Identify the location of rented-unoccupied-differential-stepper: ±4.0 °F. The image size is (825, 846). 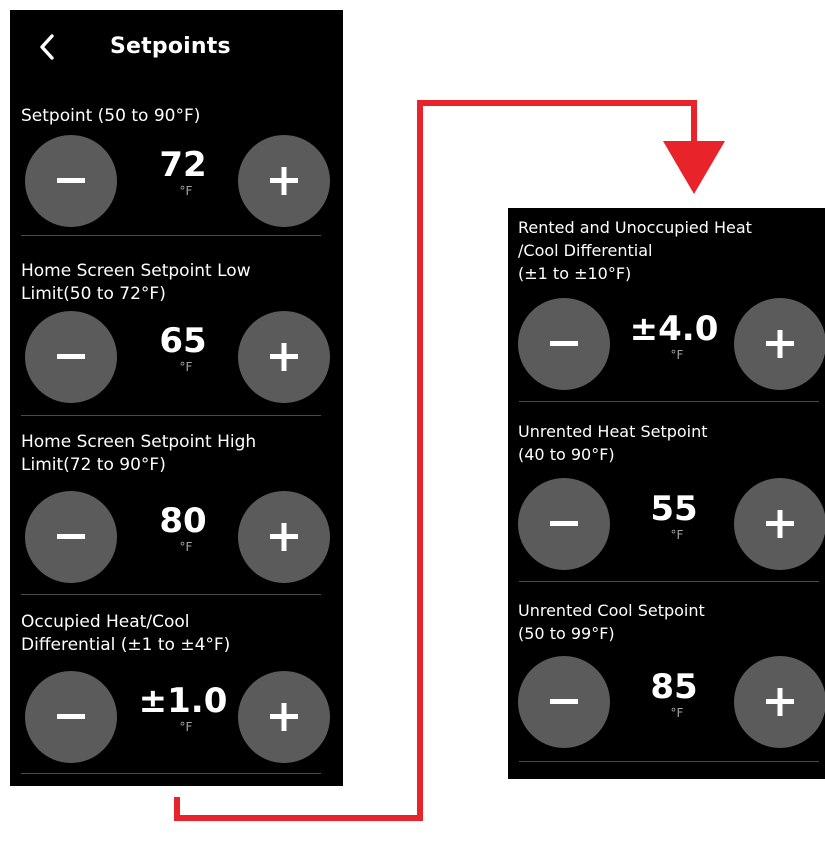
(666, 346).